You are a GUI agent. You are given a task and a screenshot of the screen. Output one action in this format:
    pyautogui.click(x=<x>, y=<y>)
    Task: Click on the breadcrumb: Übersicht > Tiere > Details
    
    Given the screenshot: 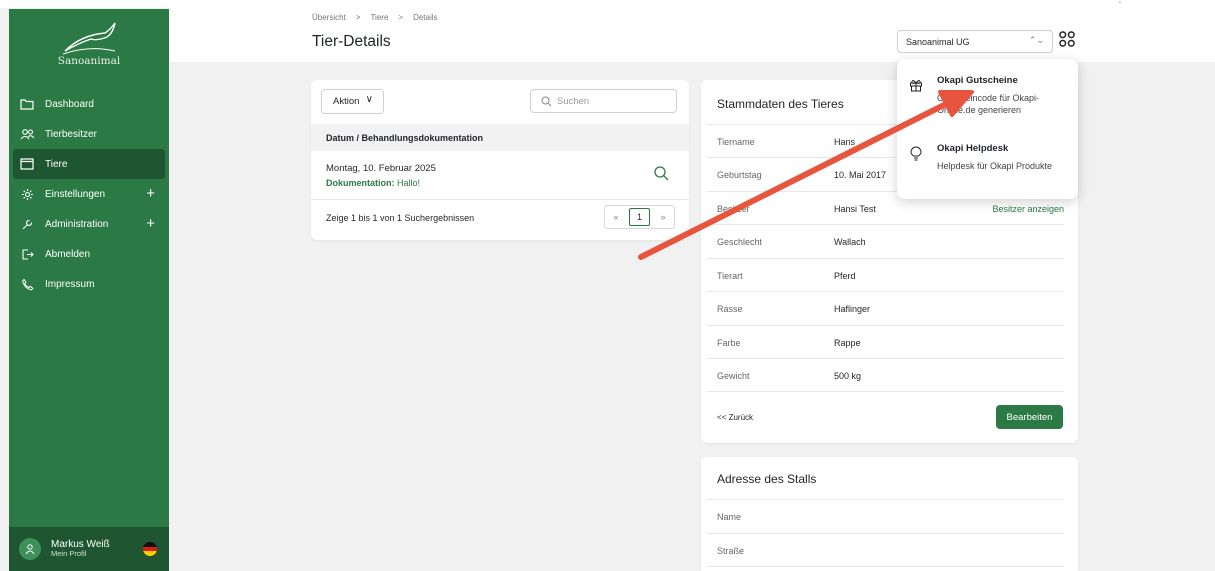 What is the action you would take?
    pyautogui.click(x=375, y=17)
    